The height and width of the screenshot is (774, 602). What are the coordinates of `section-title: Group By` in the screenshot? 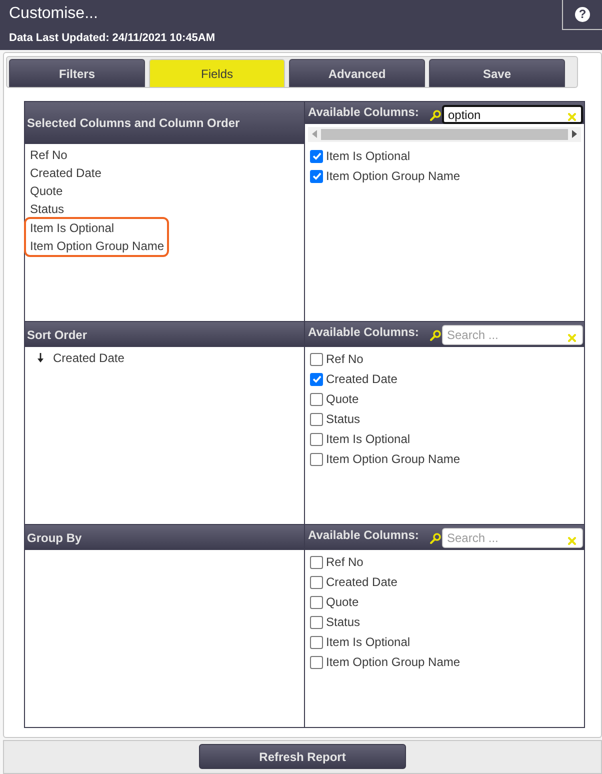 It's located at (165, 537).